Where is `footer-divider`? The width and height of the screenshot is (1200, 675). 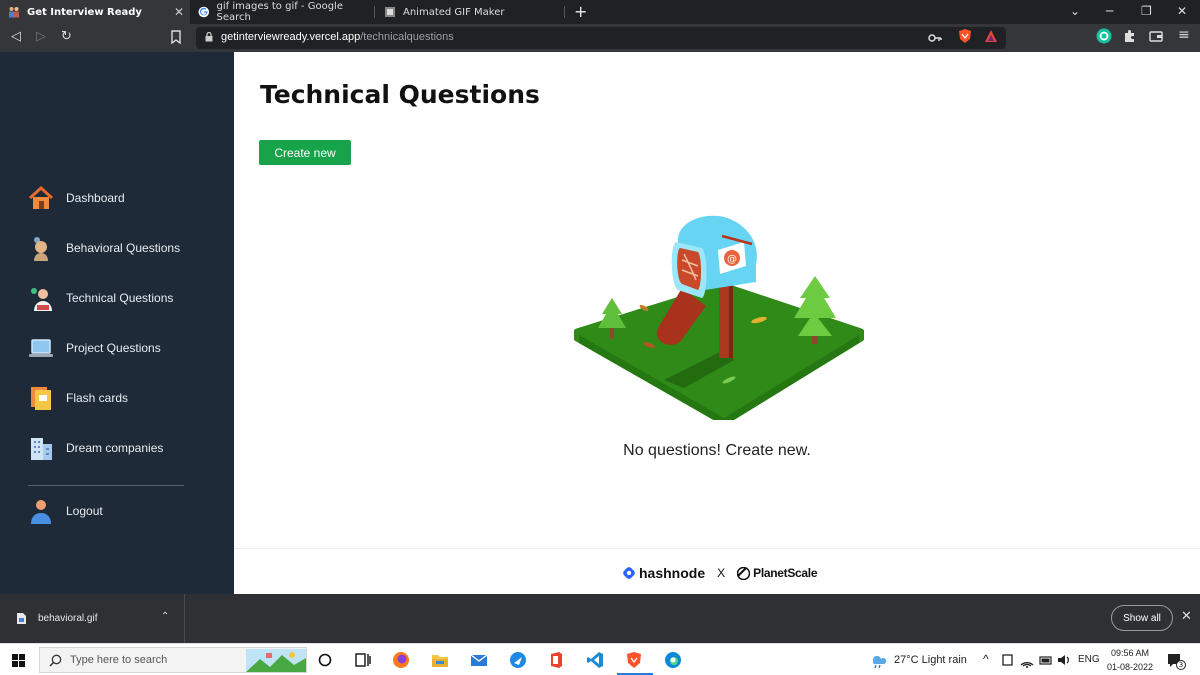 footer-divider is located at coordinates (717, 548).